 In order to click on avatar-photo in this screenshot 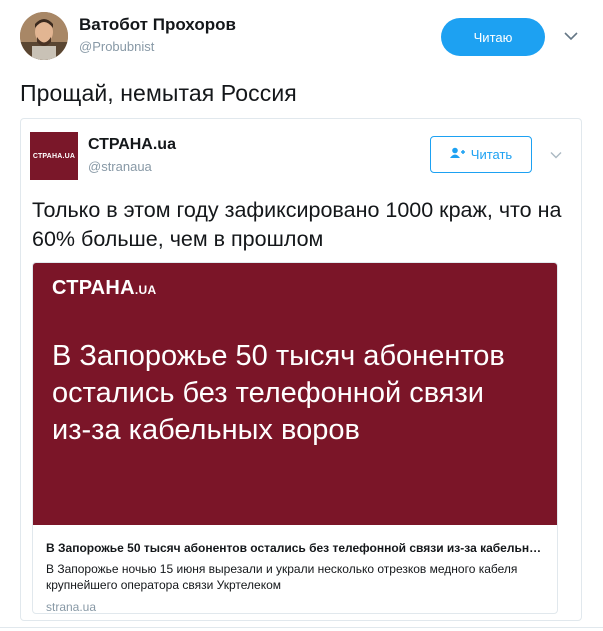, I will do `click(44, 36)`.